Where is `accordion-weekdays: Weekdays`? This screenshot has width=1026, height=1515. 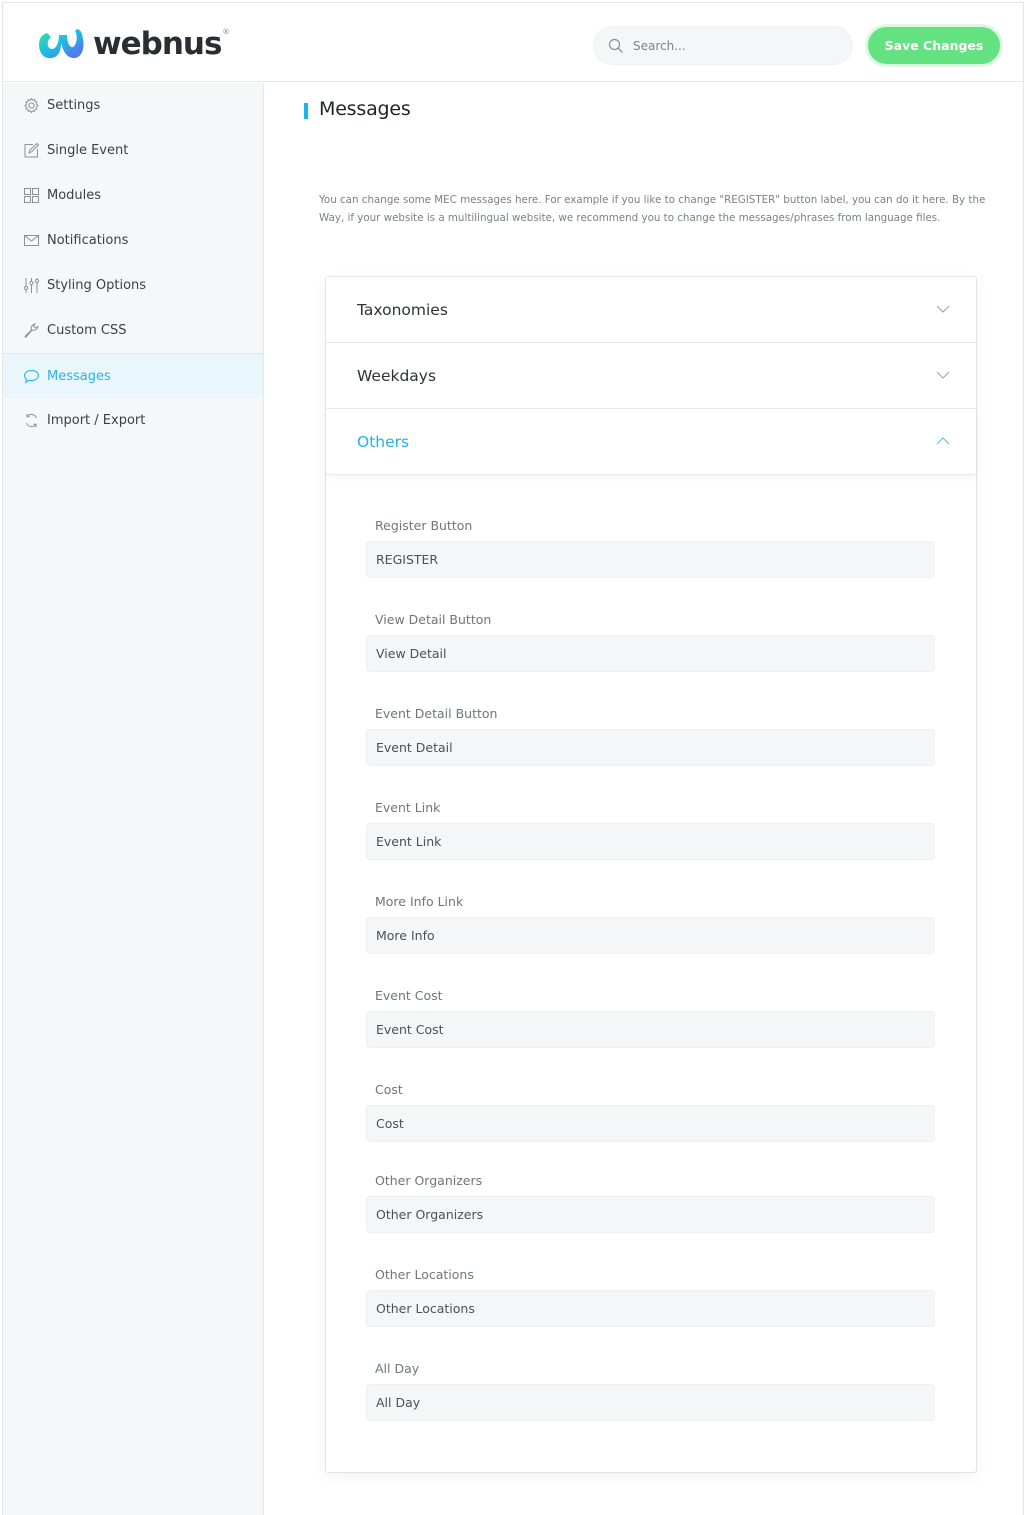 accordion-weekdays: Weekdays is located at coordinates (651, 376).